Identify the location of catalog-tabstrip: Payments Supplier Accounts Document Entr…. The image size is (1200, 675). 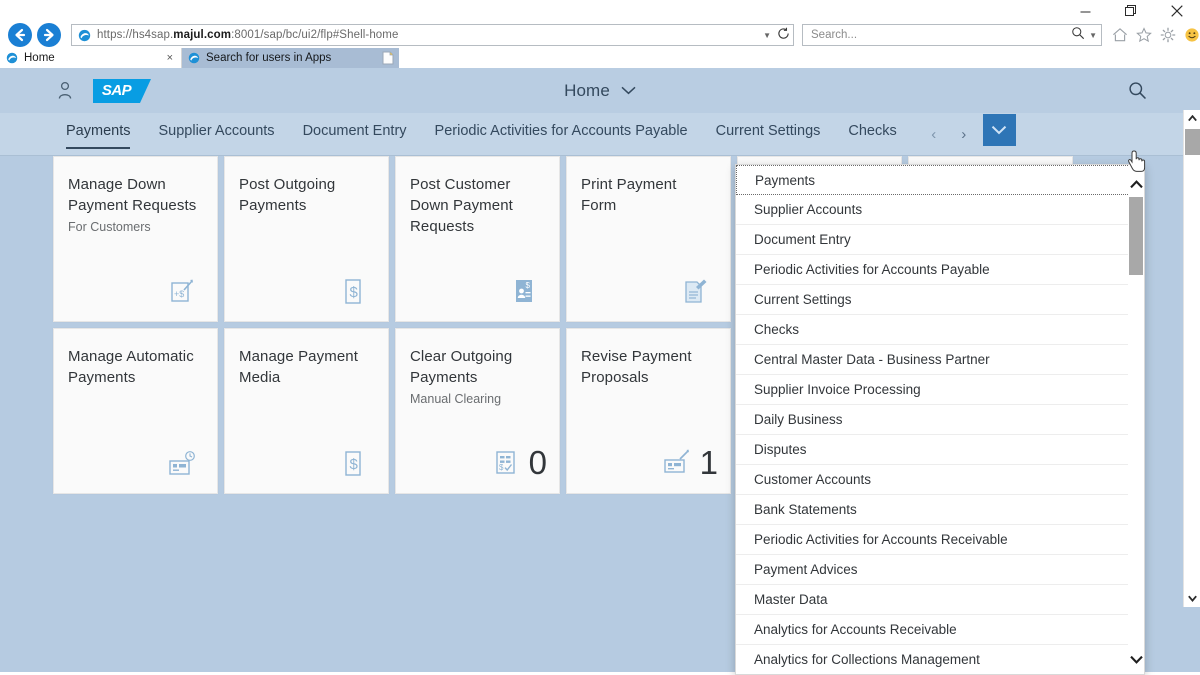
(600, 134).